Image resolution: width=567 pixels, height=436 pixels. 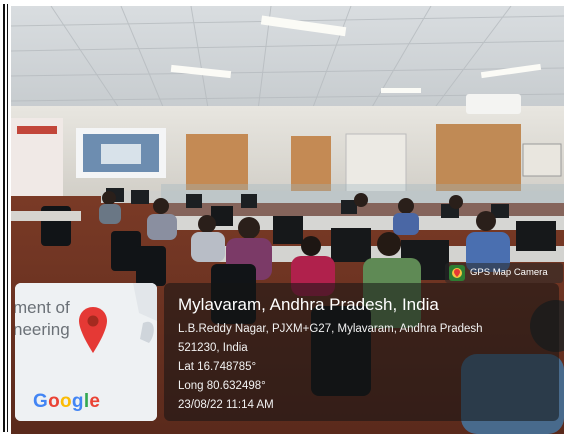 I want to click on latitude: Lat 16.748785°, so click(x=217, y=367).